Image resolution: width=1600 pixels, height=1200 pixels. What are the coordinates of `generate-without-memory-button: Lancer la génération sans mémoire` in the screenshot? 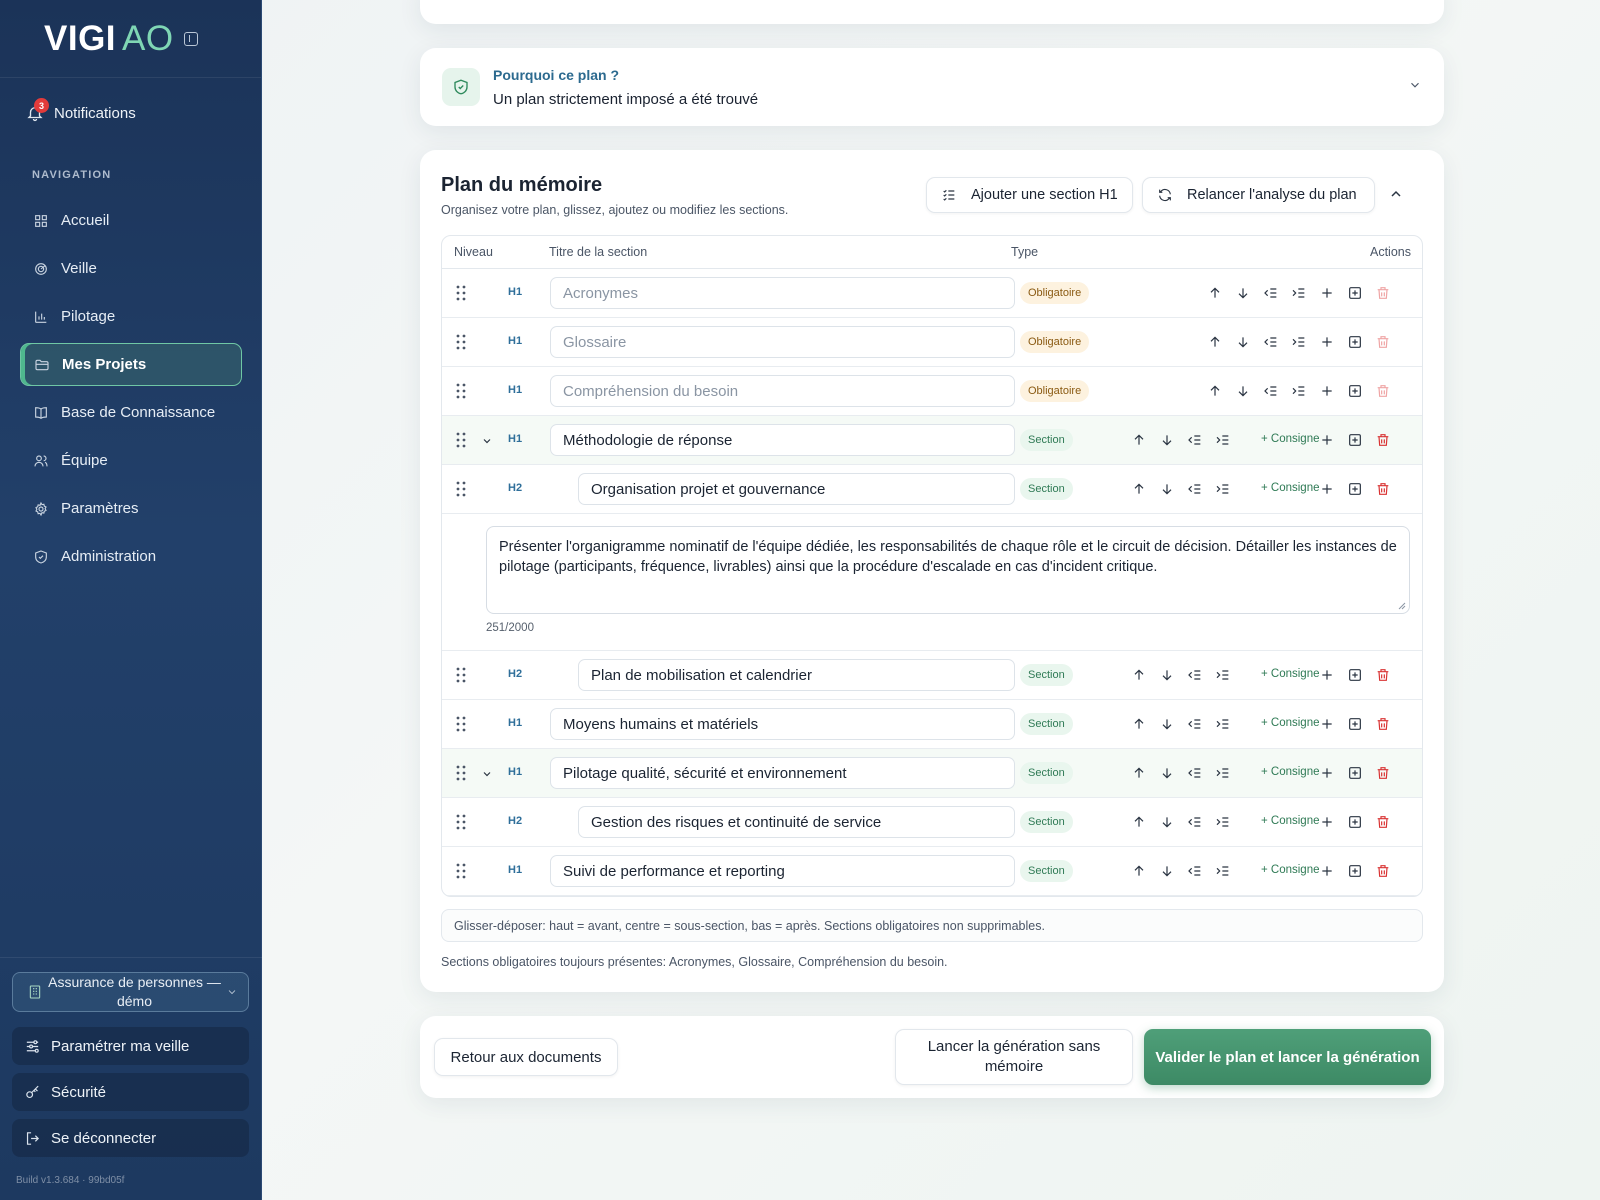 It's located at (1014, 1057).